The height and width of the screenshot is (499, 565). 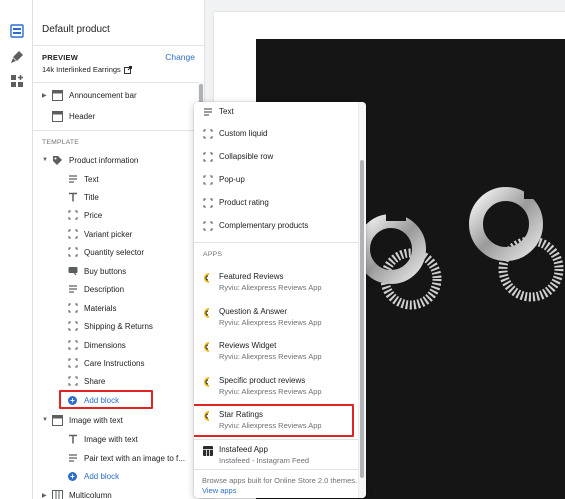 I want to click on block-price: Price, so click(x=84, y=215).